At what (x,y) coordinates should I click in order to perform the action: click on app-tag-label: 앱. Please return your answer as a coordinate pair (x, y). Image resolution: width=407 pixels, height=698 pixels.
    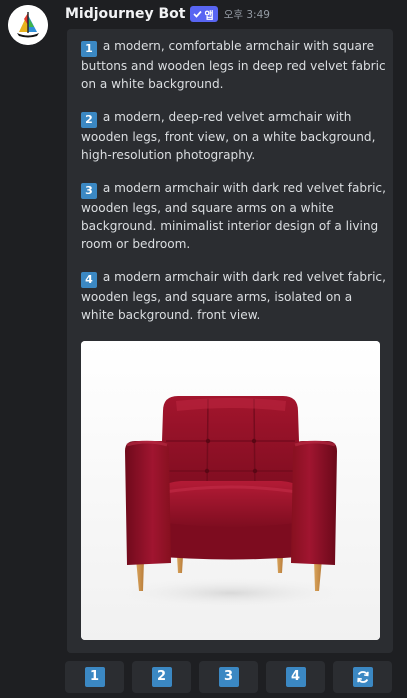
    Looking at the image, I should click on (209, 16).